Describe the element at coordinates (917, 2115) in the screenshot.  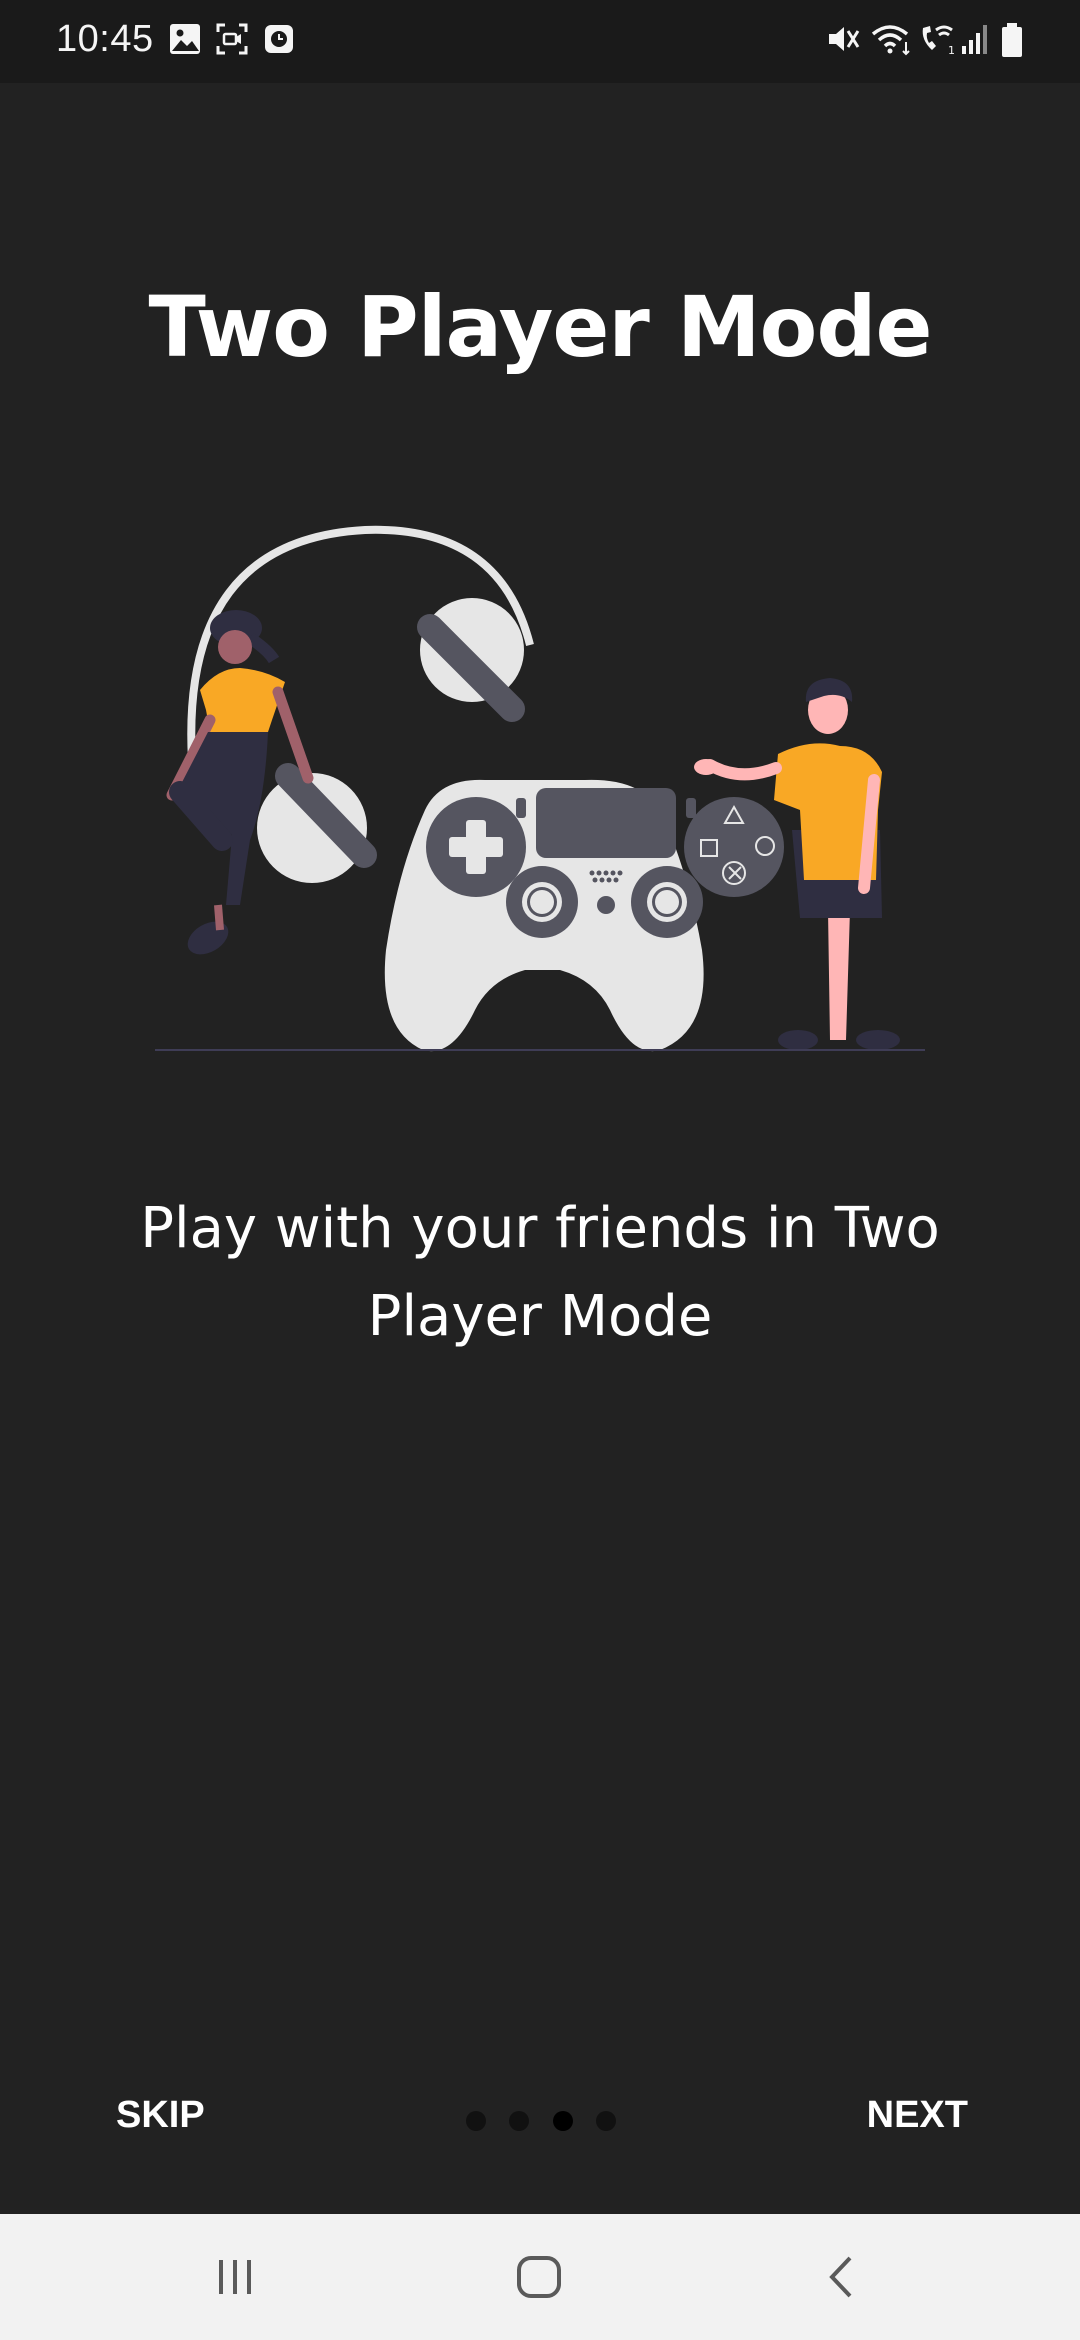
I see `next-button: NEXT` at that location.